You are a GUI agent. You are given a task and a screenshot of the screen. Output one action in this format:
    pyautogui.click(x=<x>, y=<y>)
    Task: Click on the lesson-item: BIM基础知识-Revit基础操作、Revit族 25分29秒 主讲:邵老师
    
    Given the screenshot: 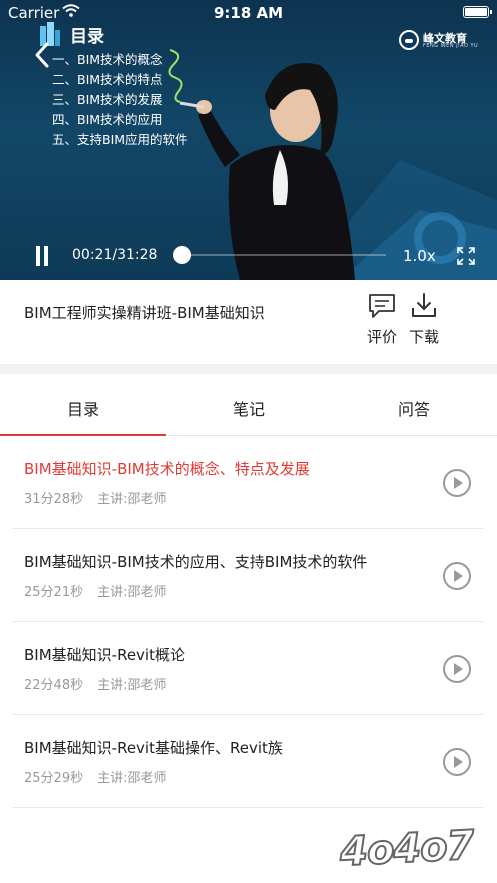 What is the action you would take?
    pyautogui.click(x=248, y=761)
    